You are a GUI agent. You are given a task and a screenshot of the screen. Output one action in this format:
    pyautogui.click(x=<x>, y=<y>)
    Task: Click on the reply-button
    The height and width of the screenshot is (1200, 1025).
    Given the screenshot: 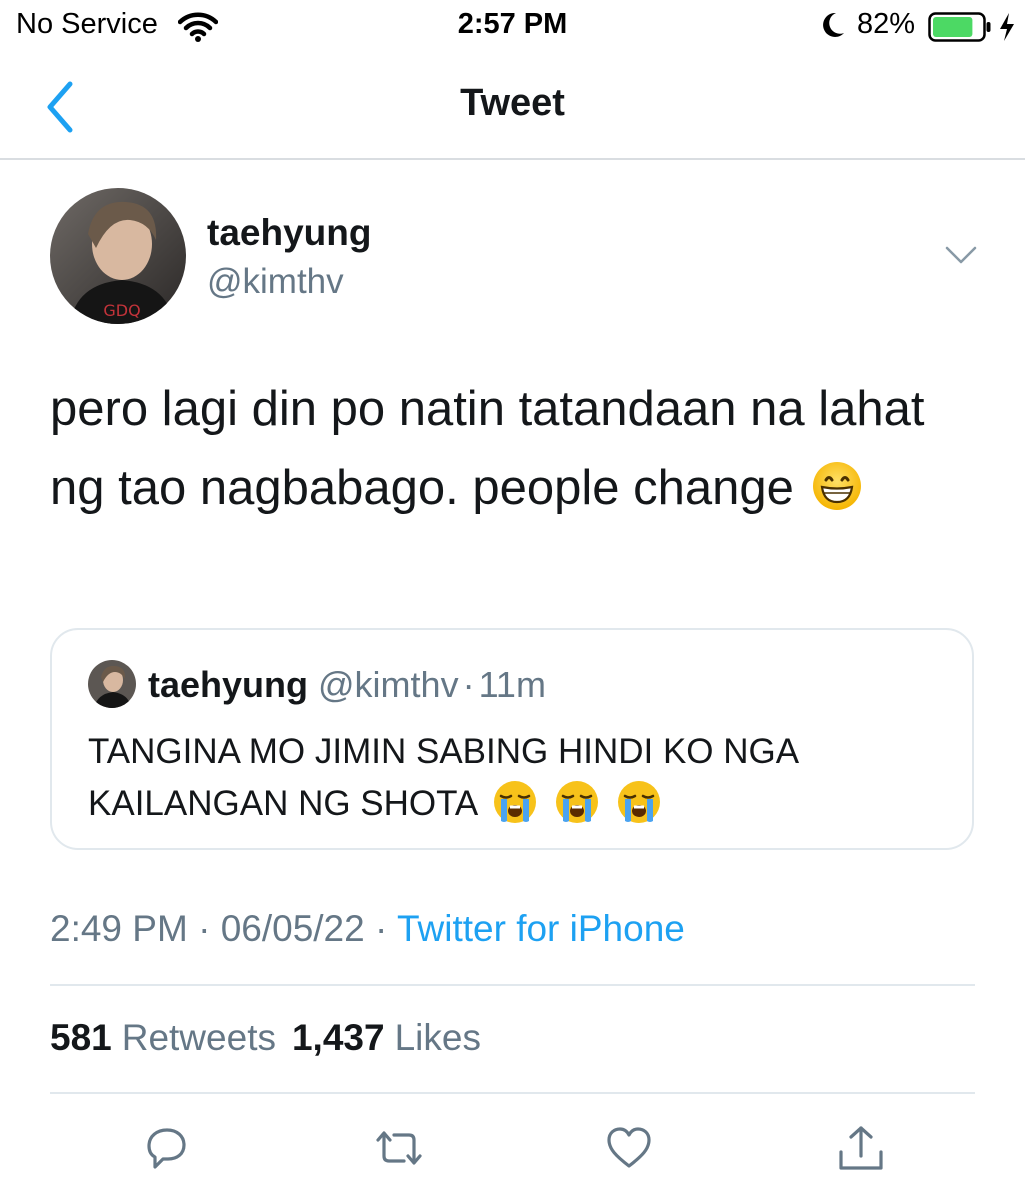 What is the action you would take?
    pyautogui.click(x=166, y=1148)
    